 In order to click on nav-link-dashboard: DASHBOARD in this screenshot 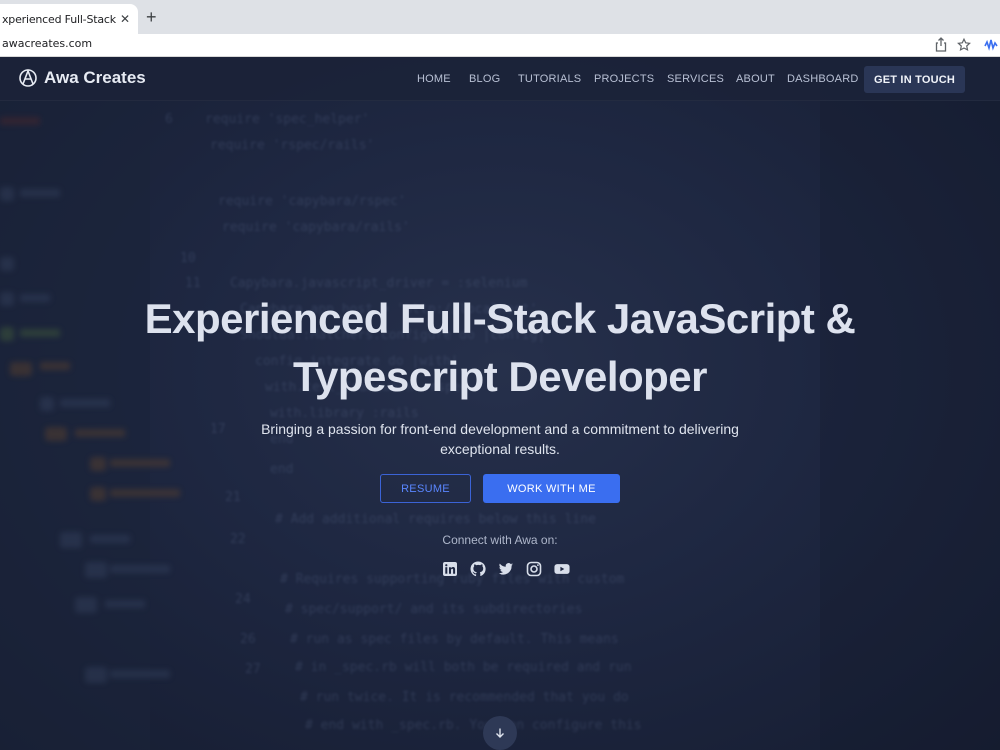, I will do `click(822, 79)`.